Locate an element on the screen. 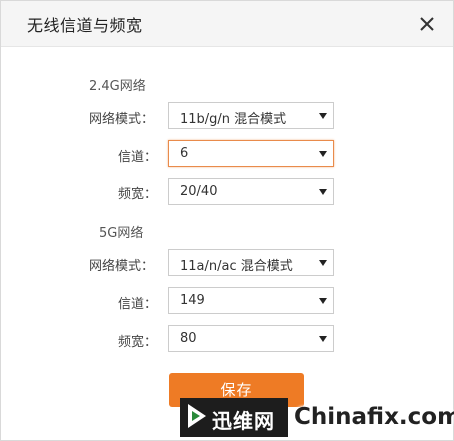  bandwidth-value-24g: 20/40 is located at coordinates (199, 191).